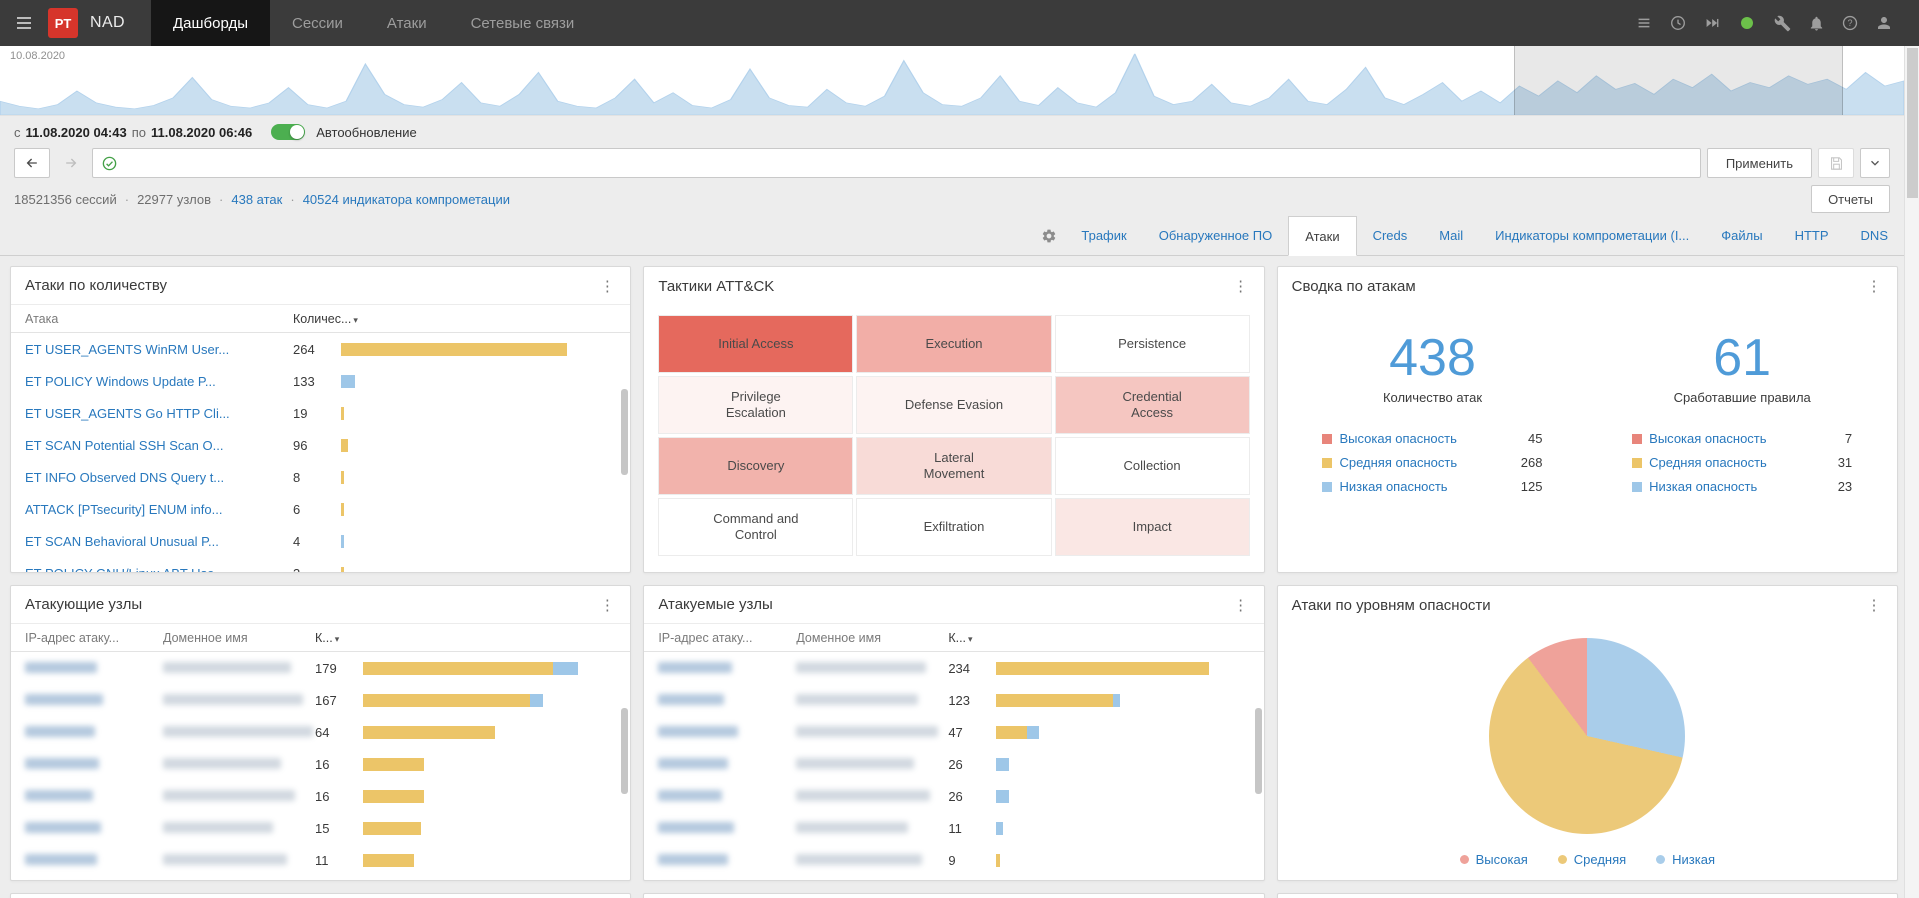  I want to click on timeline-chart: 10.08.2020, so click(952, 81).